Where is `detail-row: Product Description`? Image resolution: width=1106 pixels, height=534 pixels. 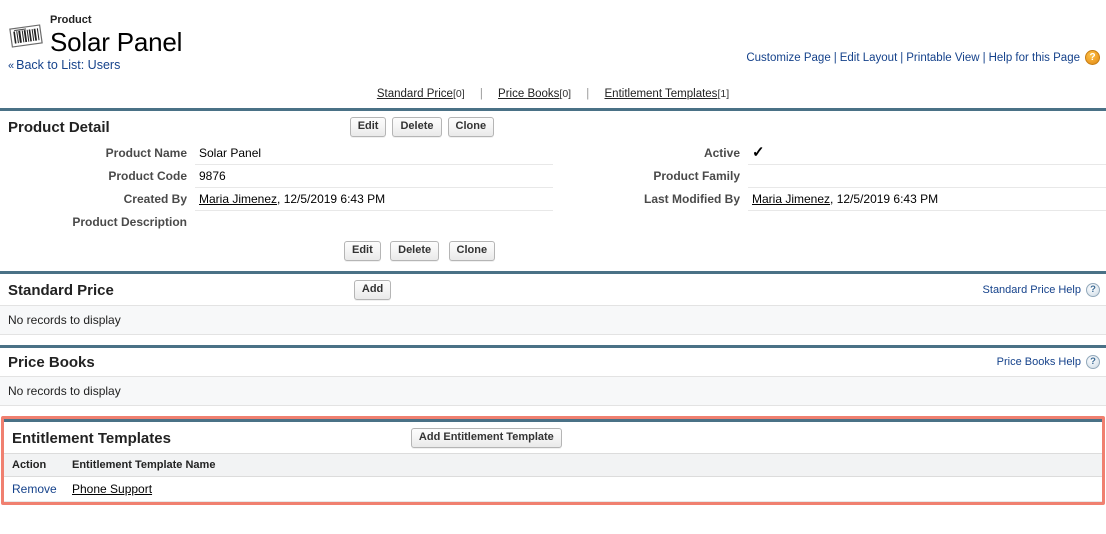
detail-row: Product Description is located at coordinates (553, 222).